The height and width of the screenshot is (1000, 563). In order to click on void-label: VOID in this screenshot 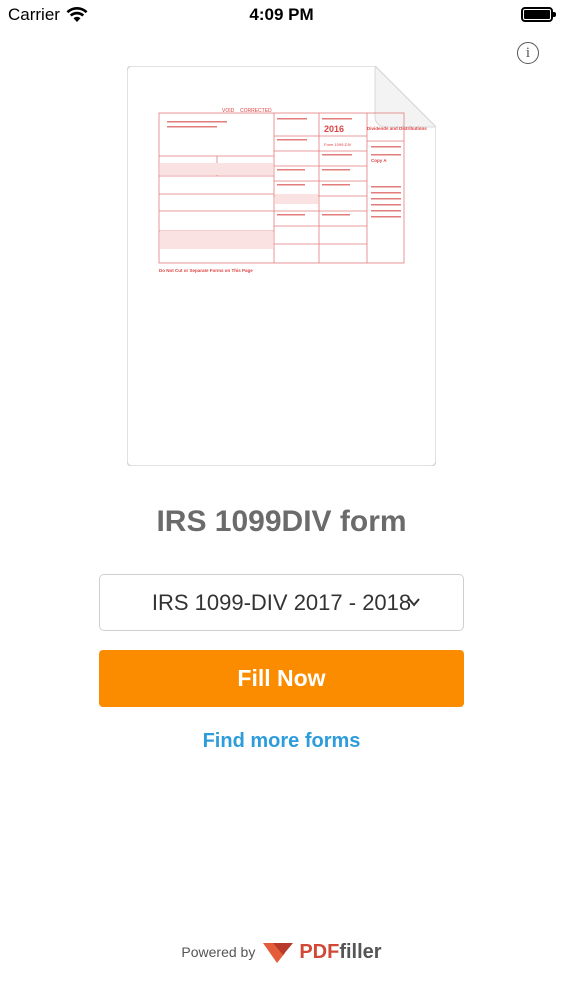, I will do `click(228, 111)`.